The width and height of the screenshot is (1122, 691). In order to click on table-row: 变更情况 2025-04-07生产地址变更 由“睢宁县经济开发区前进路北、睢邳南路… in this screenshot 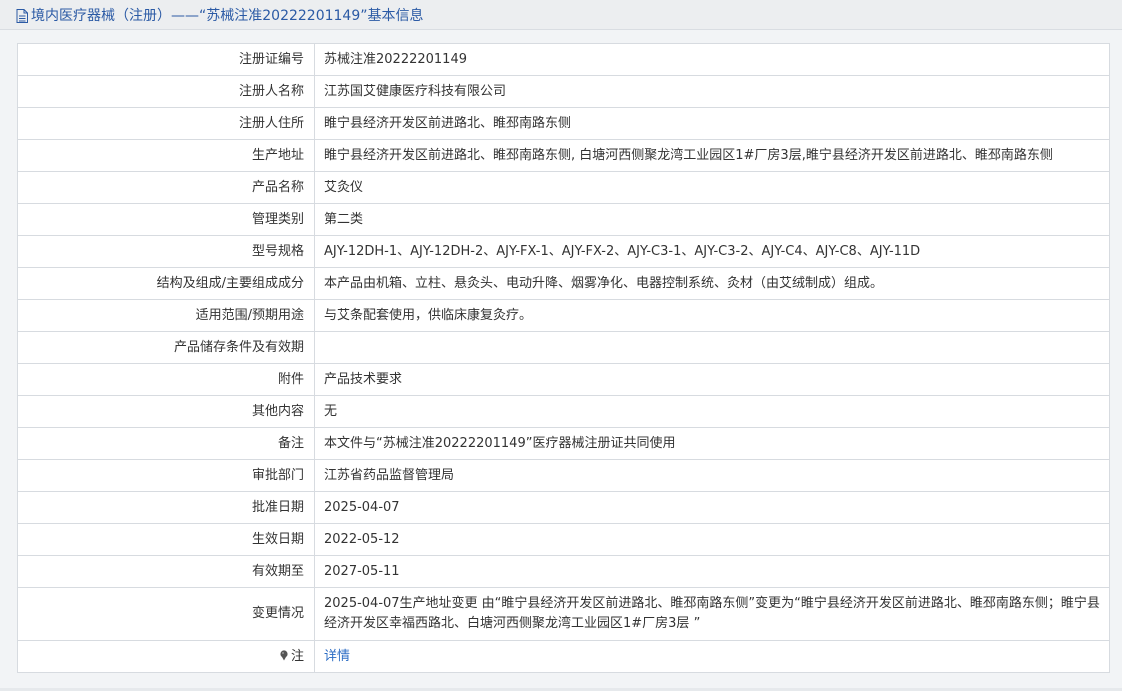, I will do `click(563, 614)`.